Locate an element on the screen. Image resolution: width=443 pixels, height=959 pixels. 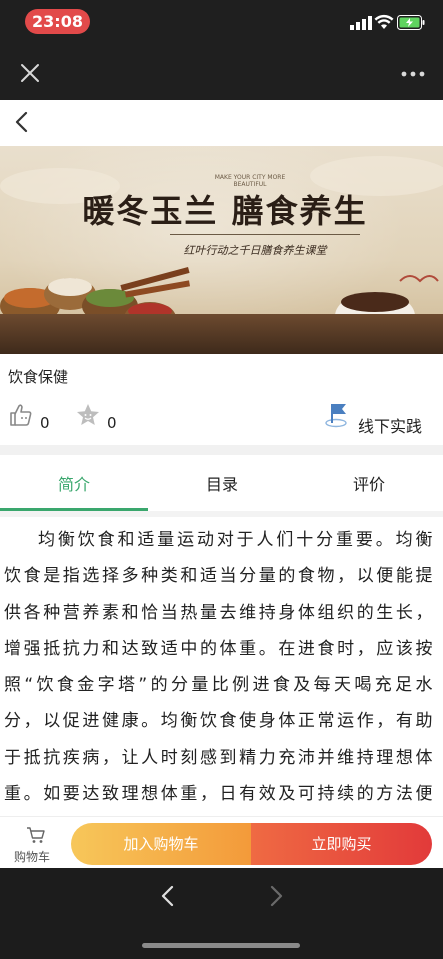
tab-bar: 简介 目录 评价 is located at coordinates (221, 486).